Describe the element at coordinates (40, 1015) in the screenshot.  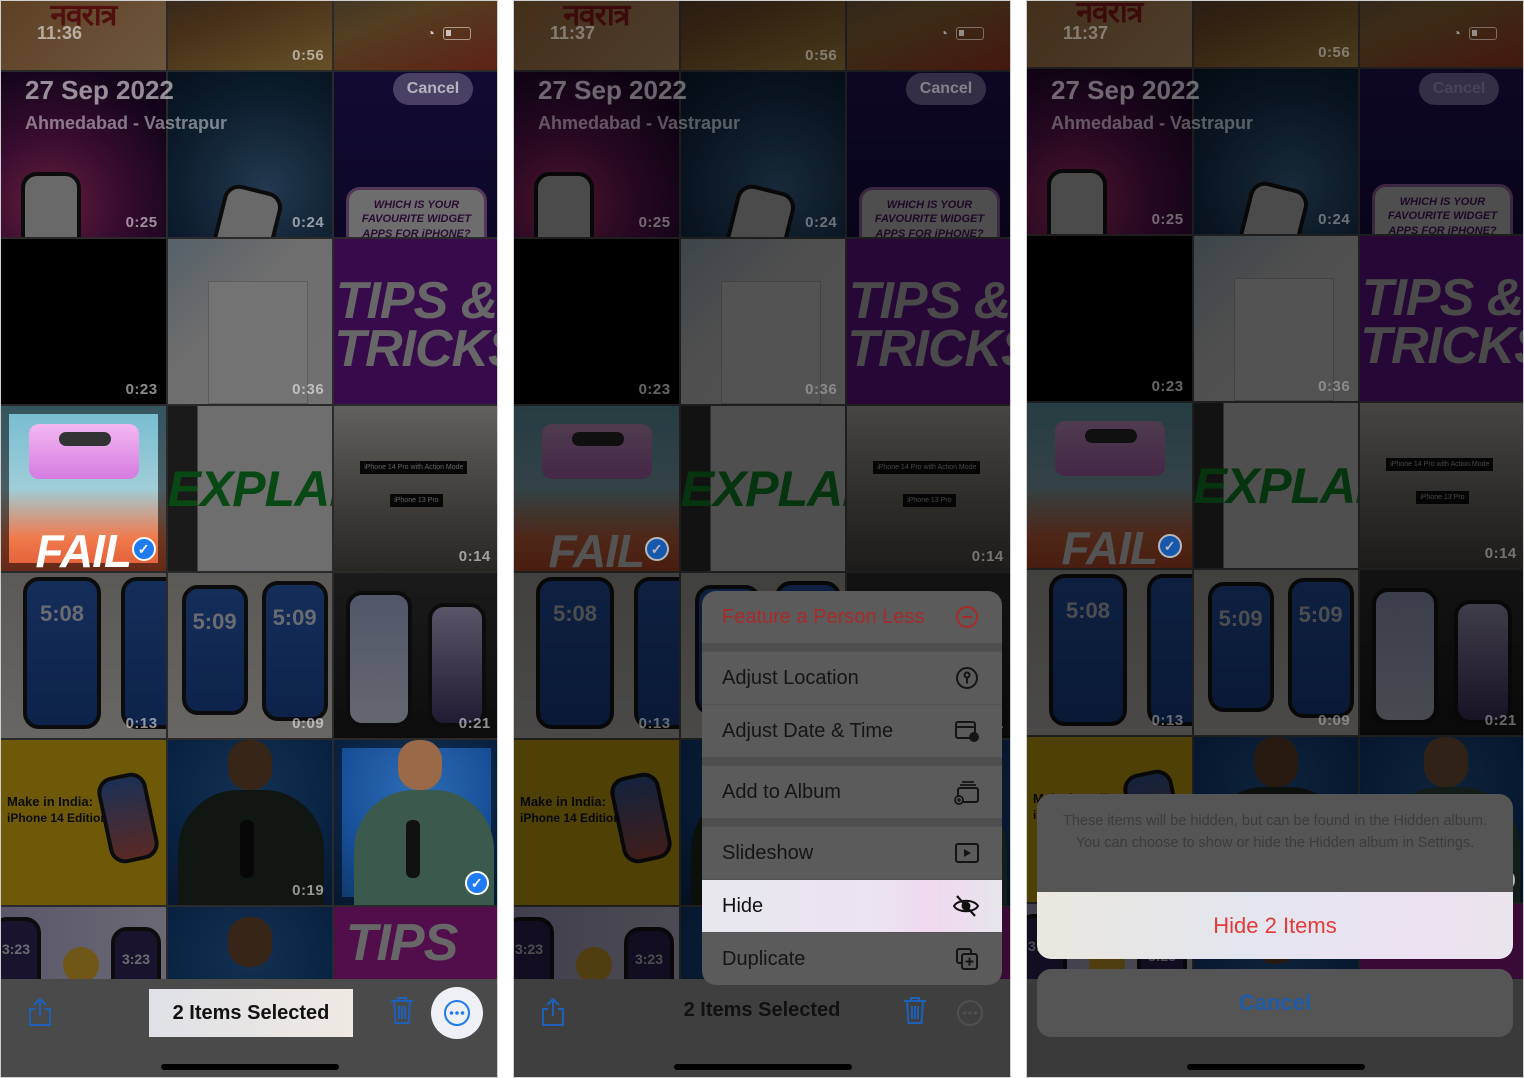
I see `share-icon` at that location.